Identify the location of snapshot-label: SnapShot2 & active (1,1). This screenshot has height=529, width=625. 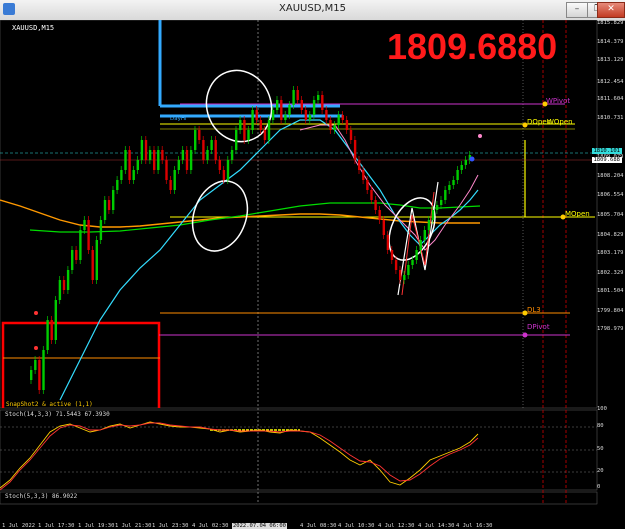
(49, 404).